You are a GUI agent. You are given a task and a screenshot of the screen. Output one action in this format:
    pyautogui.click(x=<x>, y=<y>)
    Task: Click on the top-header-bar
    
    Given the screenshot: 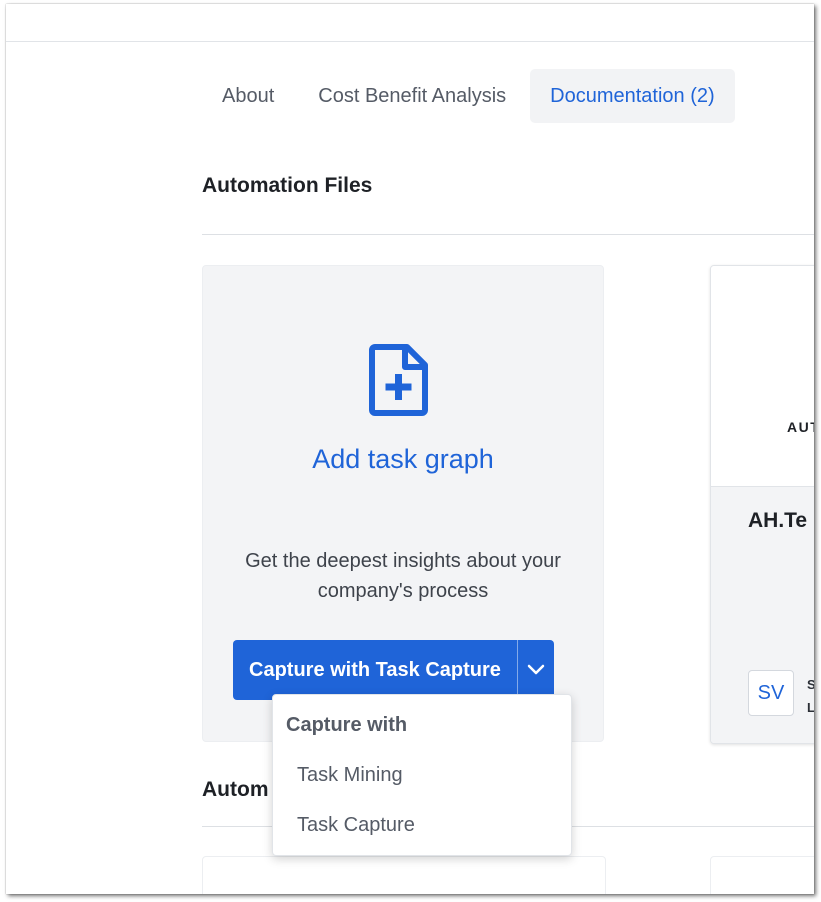 What is the action you would take?
    pyautogui.click(x=410, y=23)
    